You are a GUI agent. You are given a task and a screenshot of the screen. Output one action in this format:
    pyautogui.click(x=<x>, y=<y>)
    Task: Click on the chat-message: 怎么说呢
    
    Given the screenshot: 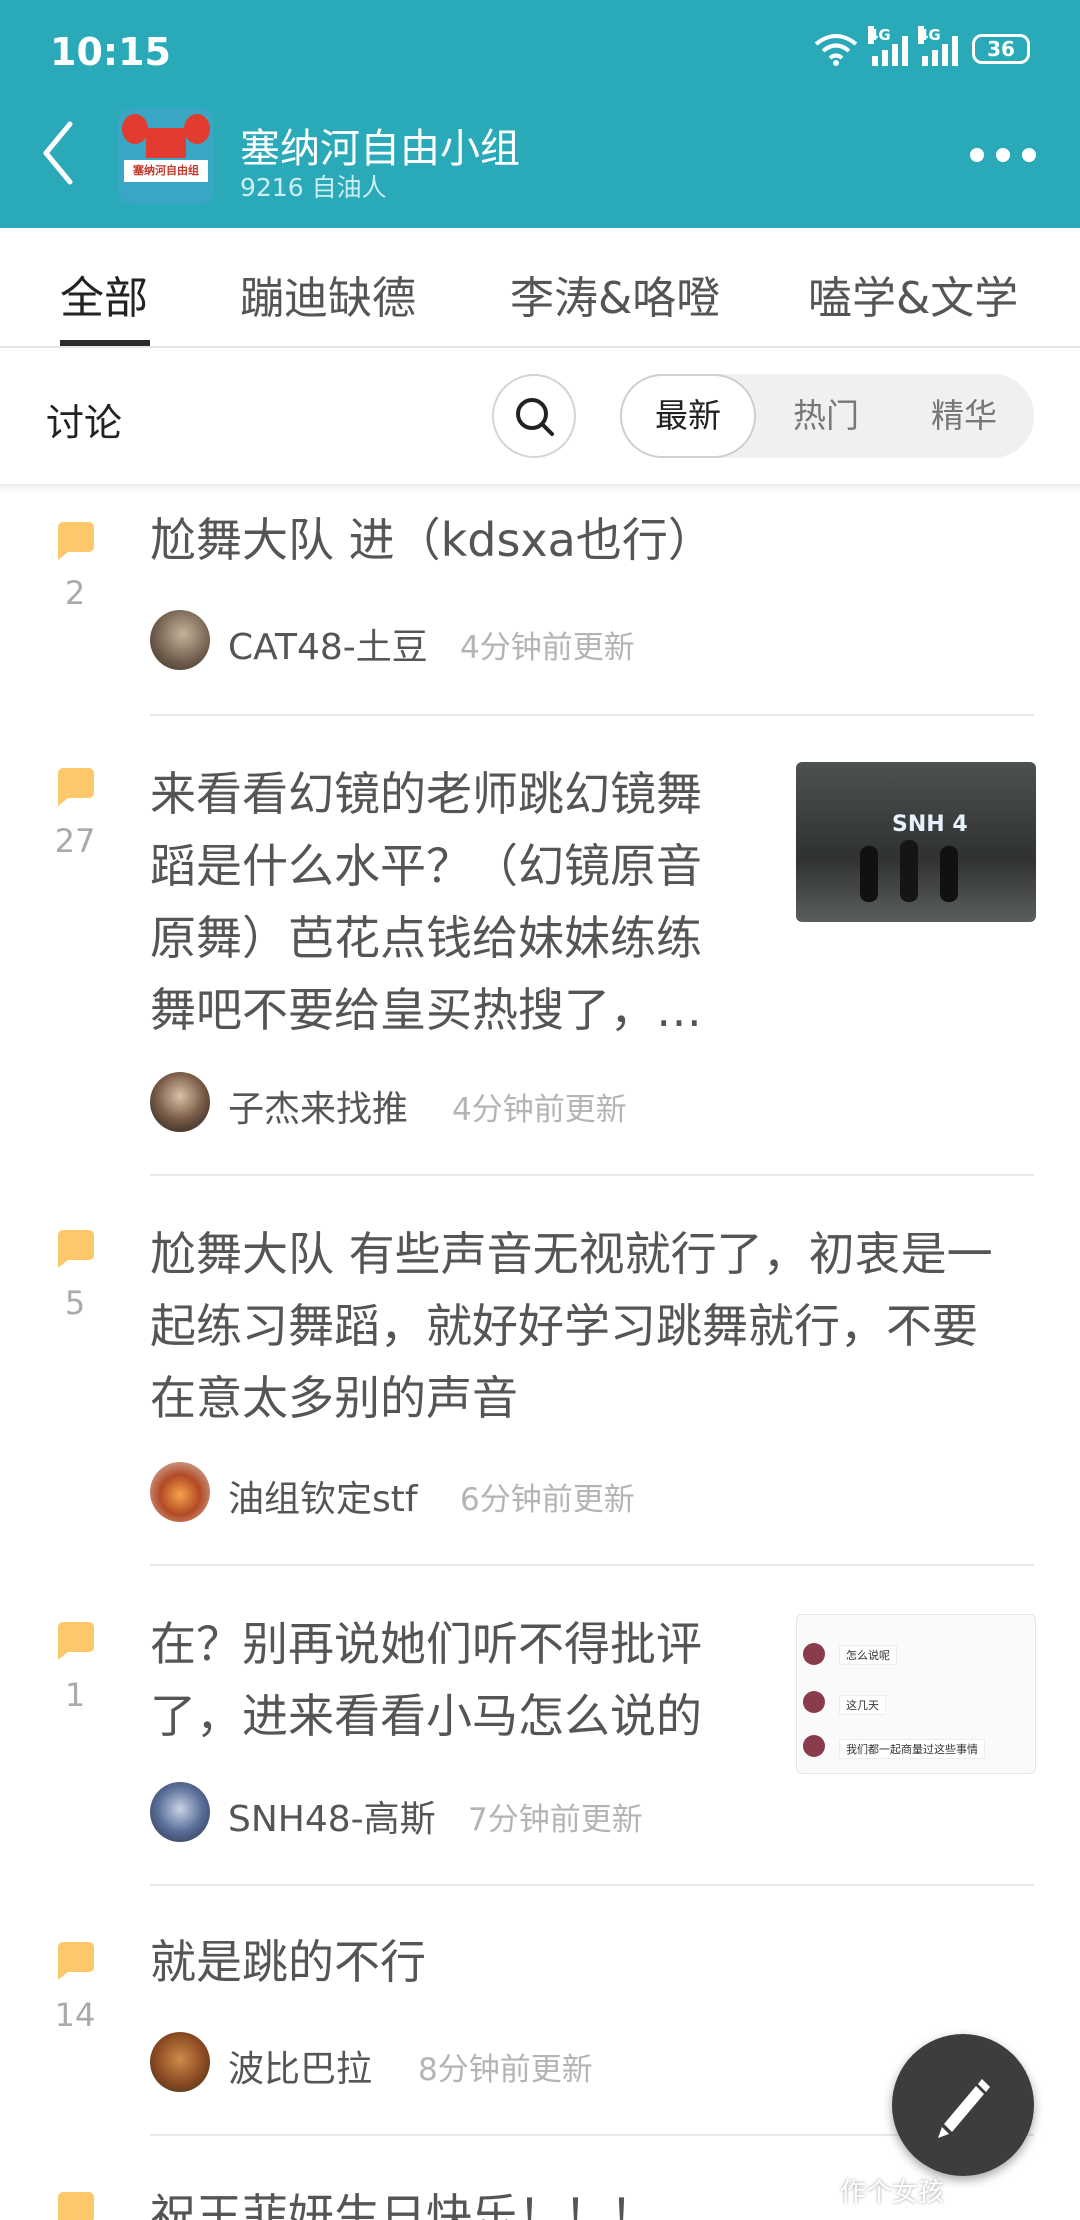 What is the action you would take?
    pyautogui.click(x=868, y=1655)
    